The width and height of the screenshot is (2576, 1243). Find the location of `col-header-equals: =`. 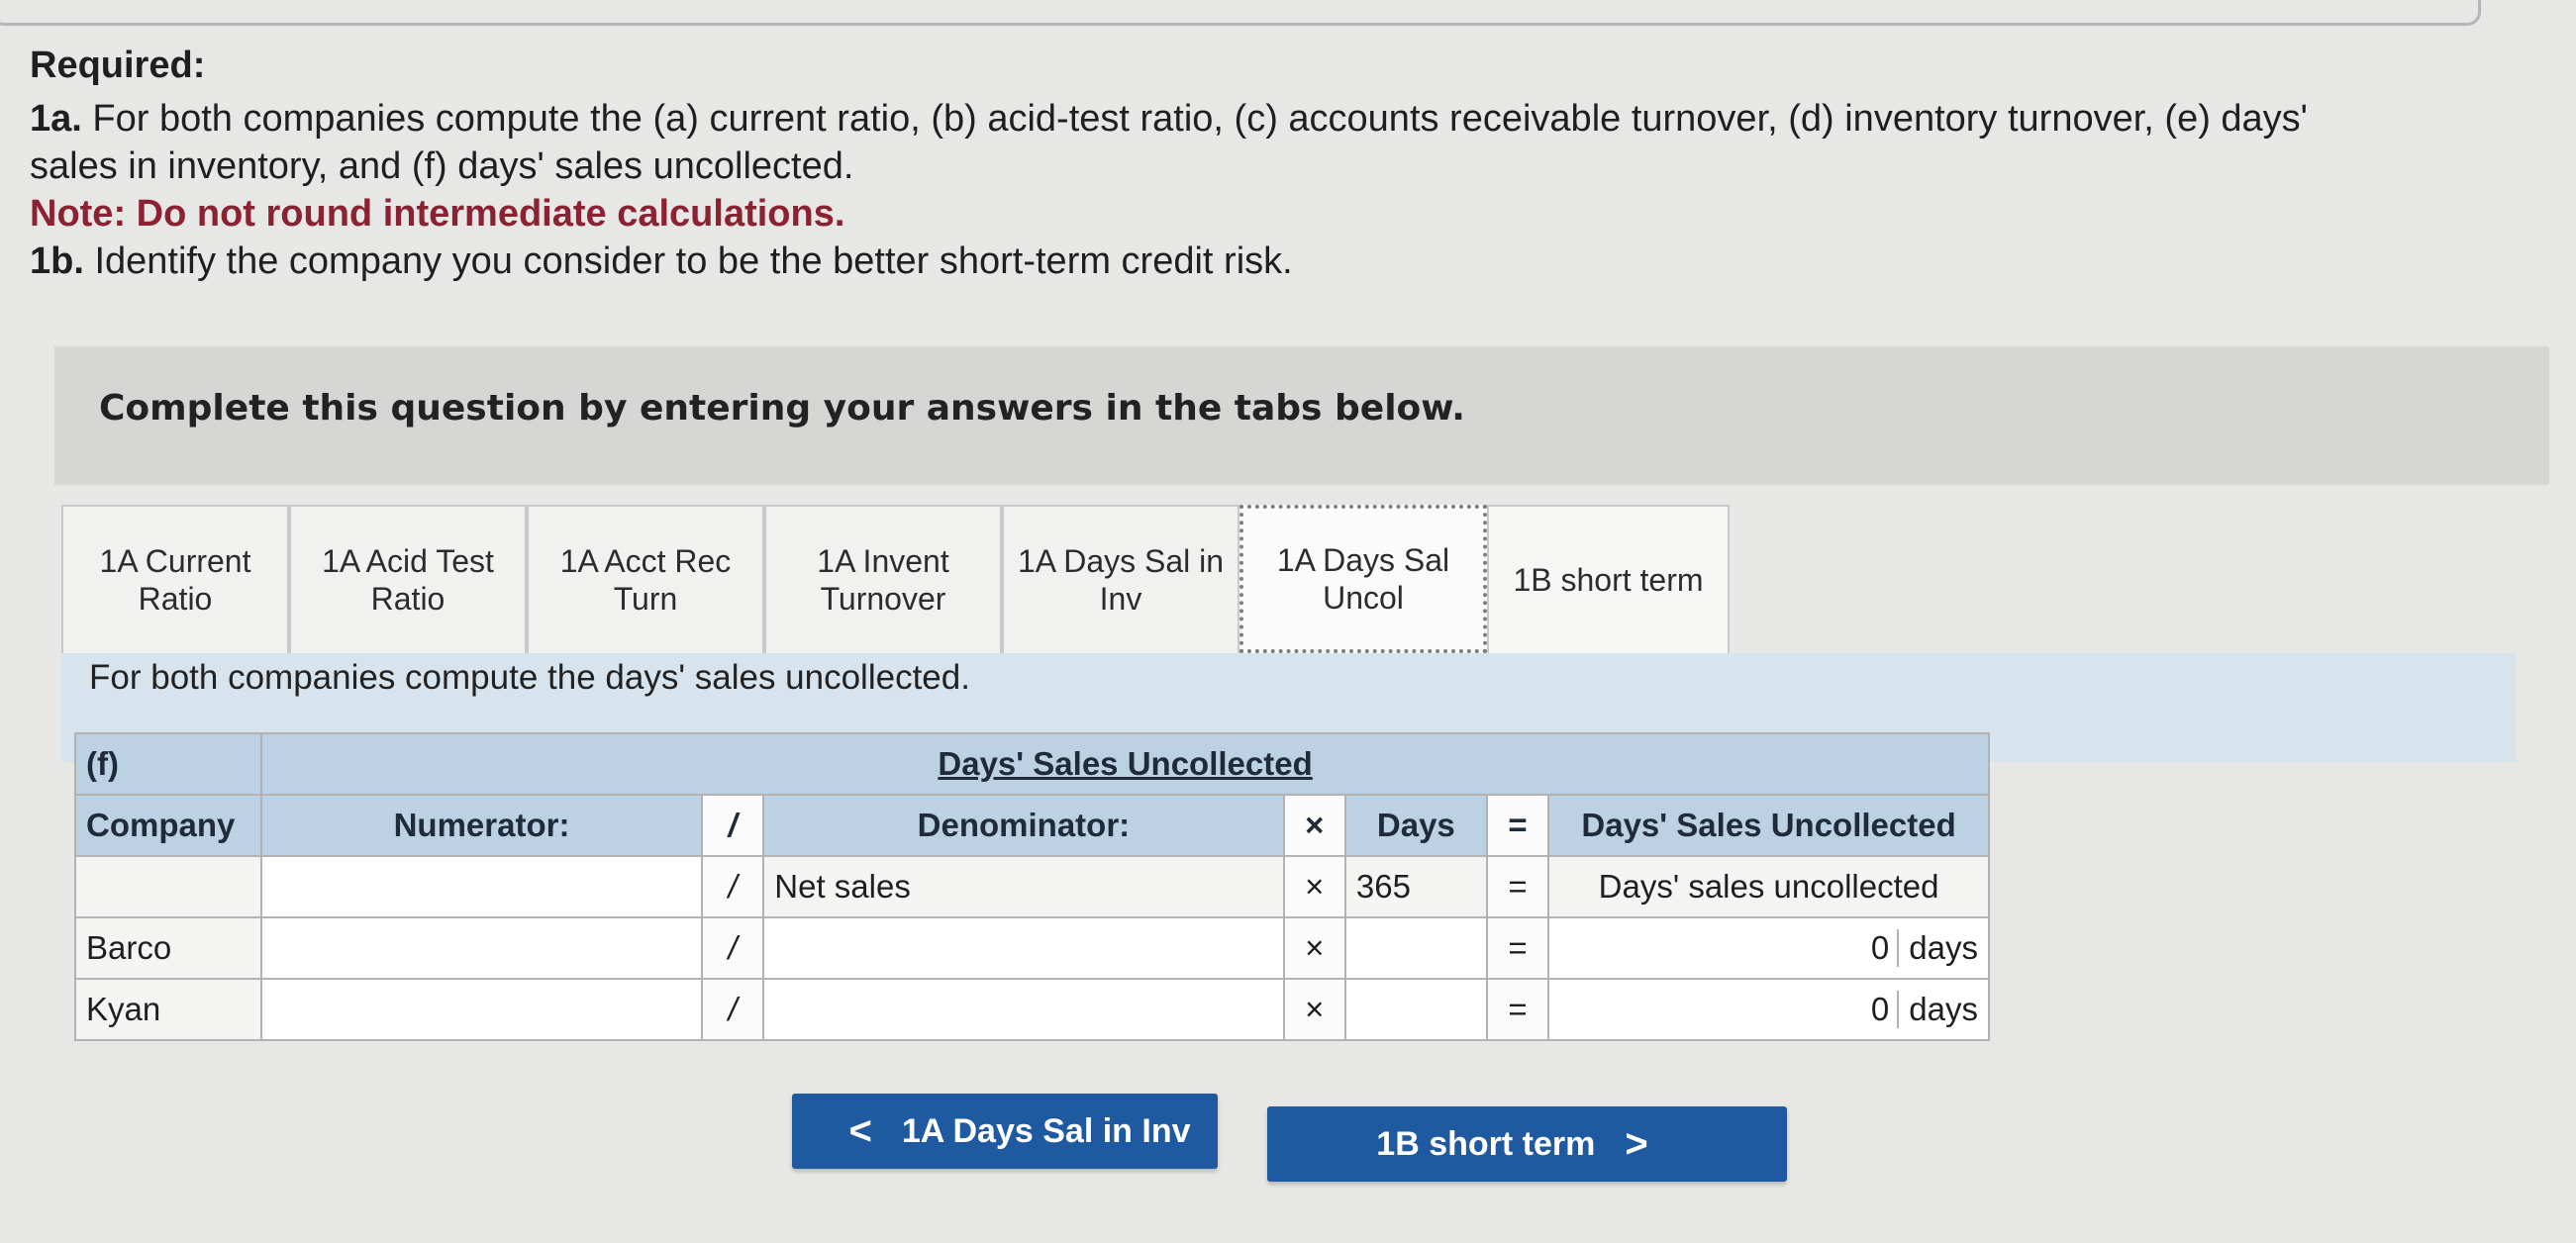

col-header-equals: = is located at coordinates (1517, 825).